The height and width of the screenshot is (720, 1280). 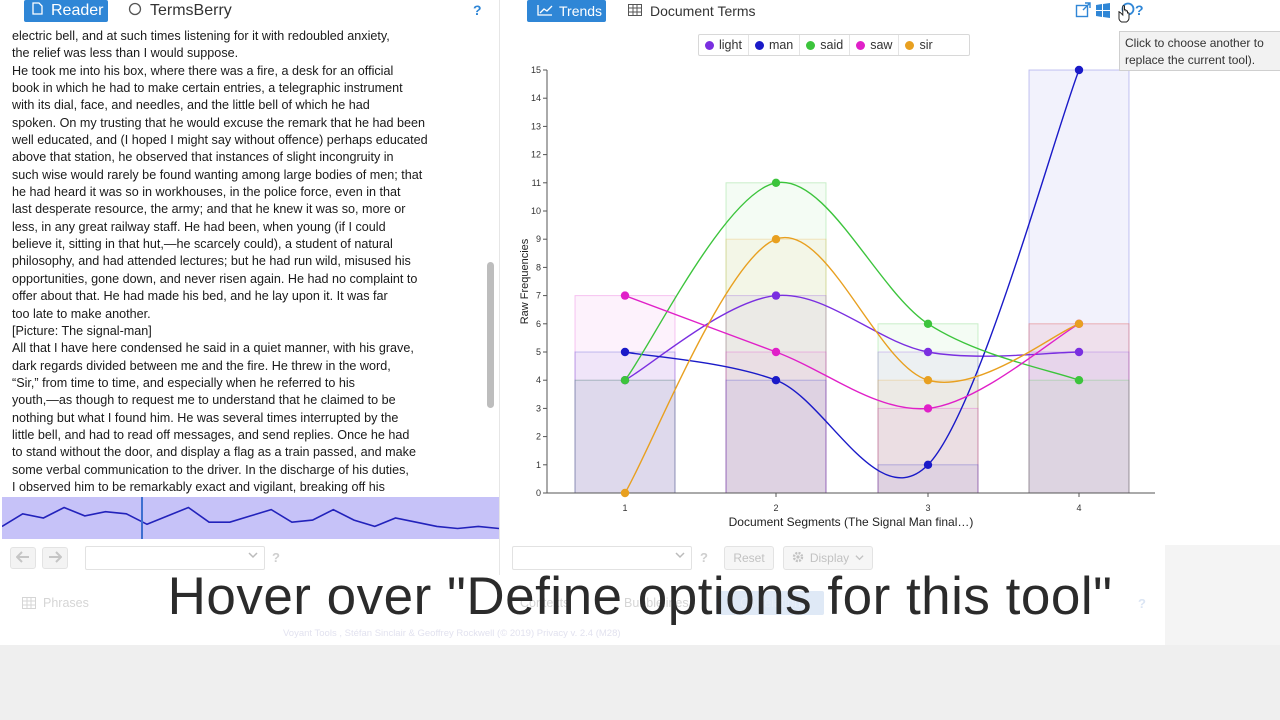 What do you see at coordinates (191, 10) in the screenshot?
I see `tab-termsberry-label: TermsBerry` at bounding box center [191, 10].